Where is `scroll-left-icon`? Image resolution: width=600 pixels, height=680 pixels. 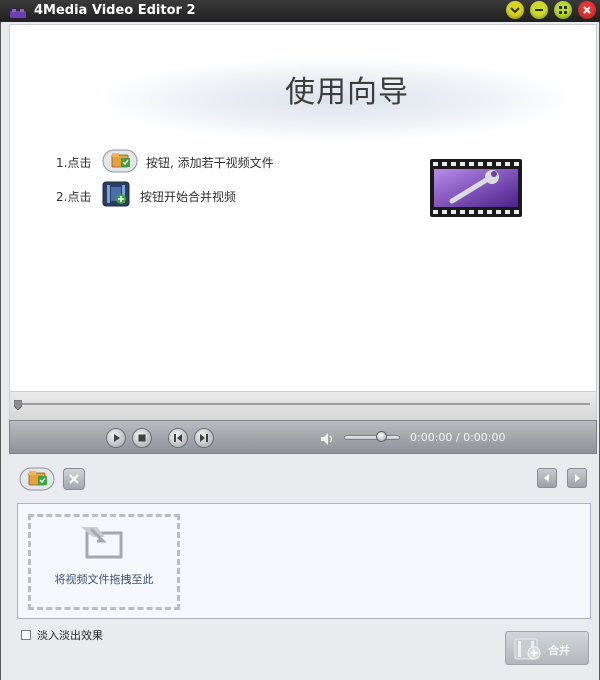
scroll-left-icon is located at coordinates (546, 478).